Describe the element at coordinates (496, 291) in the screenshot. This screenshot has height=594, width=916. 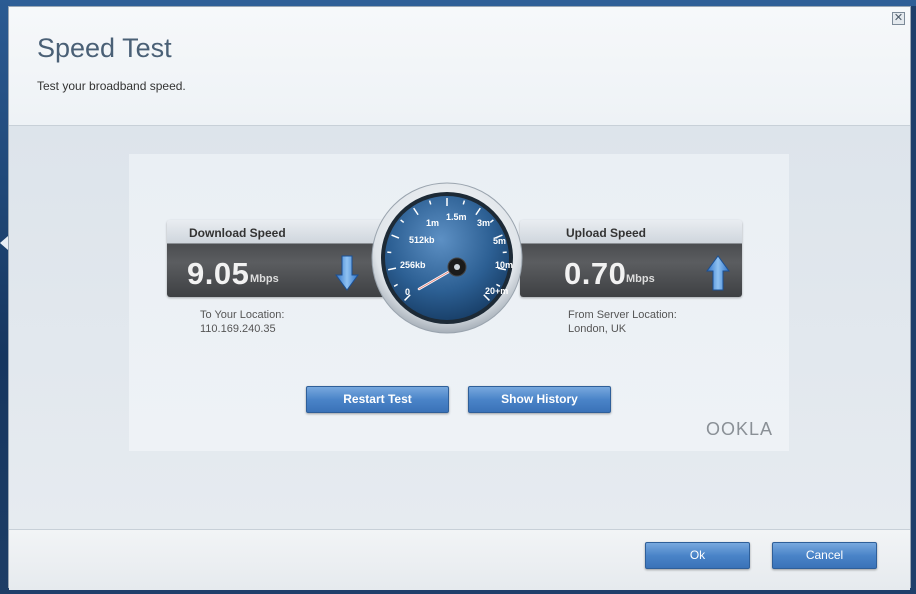
I see `gauge-tick-label: 20+m` at that location.